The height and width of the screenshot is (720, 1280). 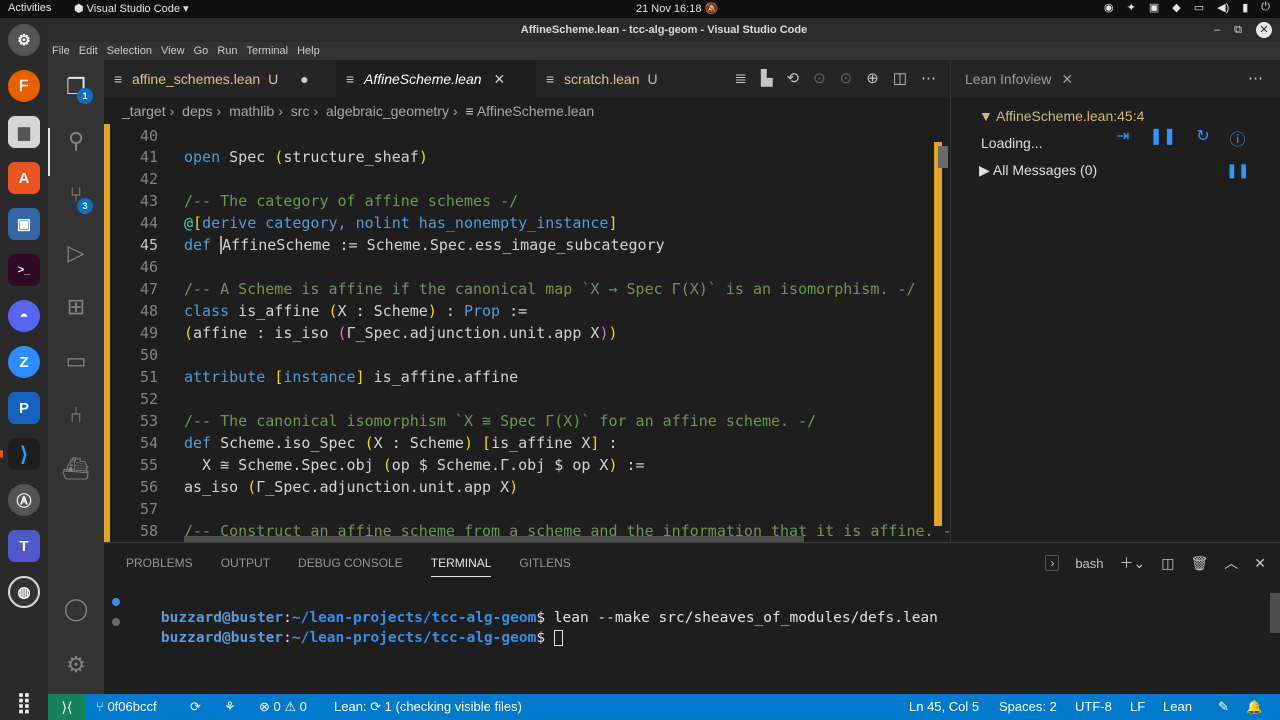 I want to click on breadcrumb-item: AffineScheme.lean, so click(x=535, y=111).